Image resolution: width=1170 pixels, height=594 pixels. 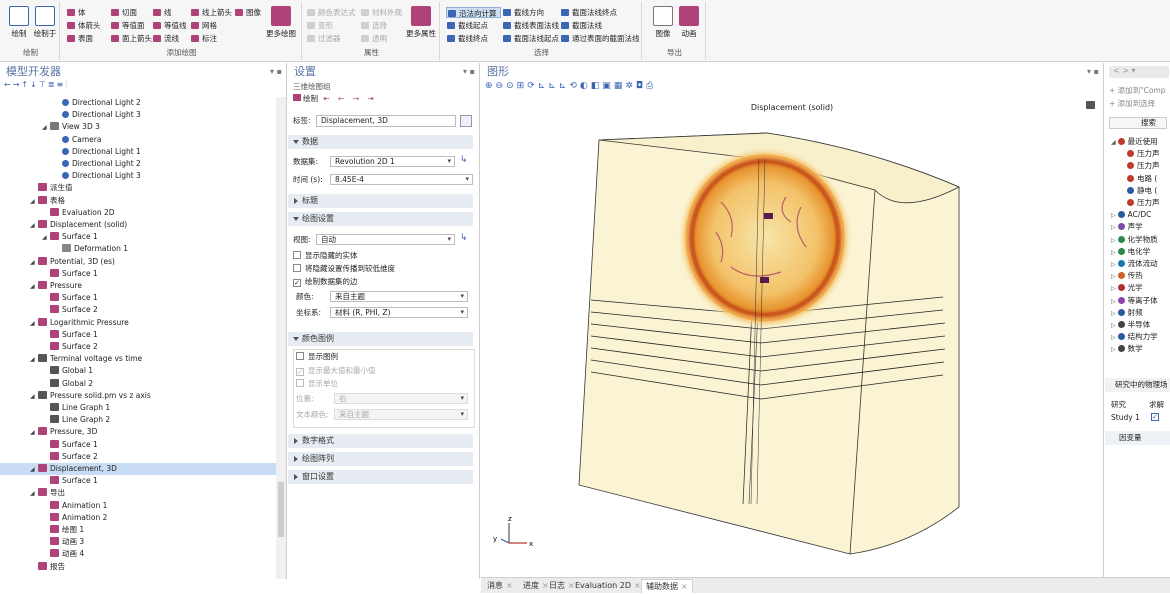 What do you see at coordinates (399, 296) in the screenshot?
I see `color-select: 来自主题` at bounding box center [399, 296].